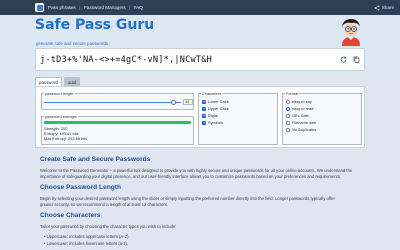 This screenshot has height=250, width=400. I want to click on password-length-group: password length 32, so click(117, 100).